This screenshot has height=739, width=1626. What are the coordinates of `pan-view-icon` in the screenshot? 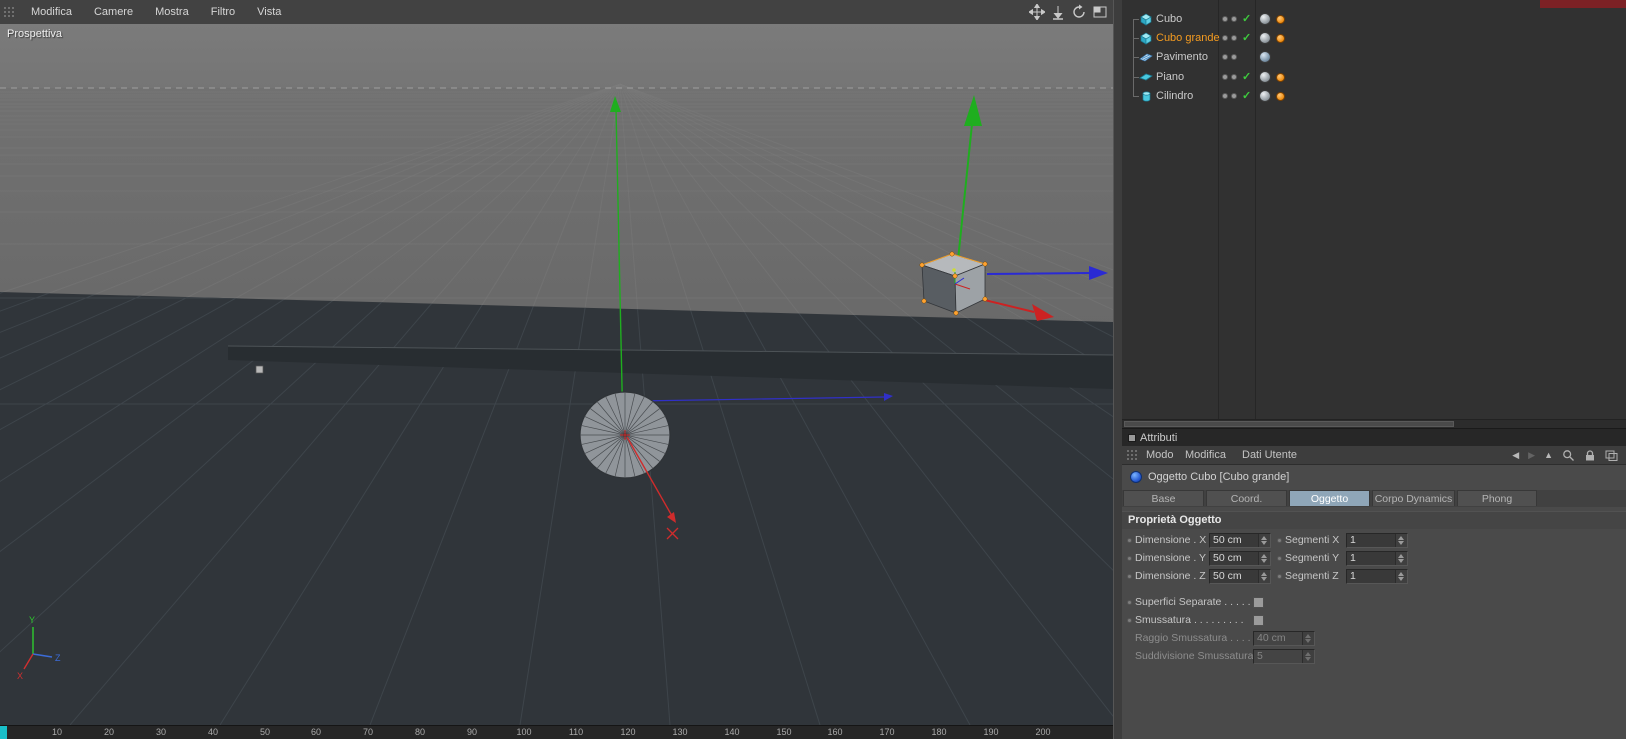 It's located at (1037, 12).